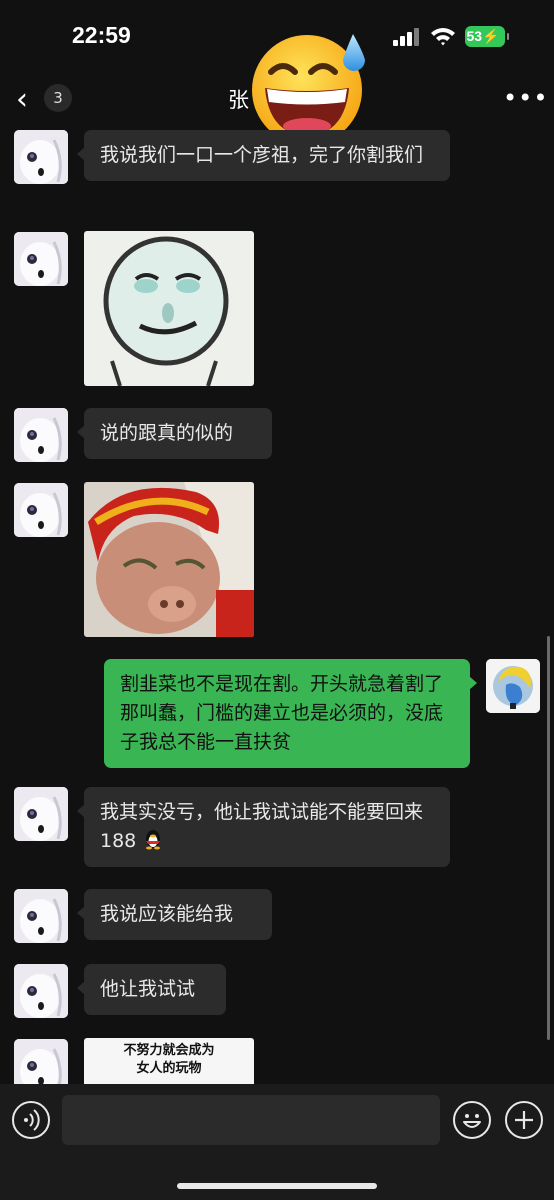 This screenshot has height=1200, width=554. Describe the element at coordinates (407, 37) in the screenshot. I see `cellular-signal-icon` at that location.